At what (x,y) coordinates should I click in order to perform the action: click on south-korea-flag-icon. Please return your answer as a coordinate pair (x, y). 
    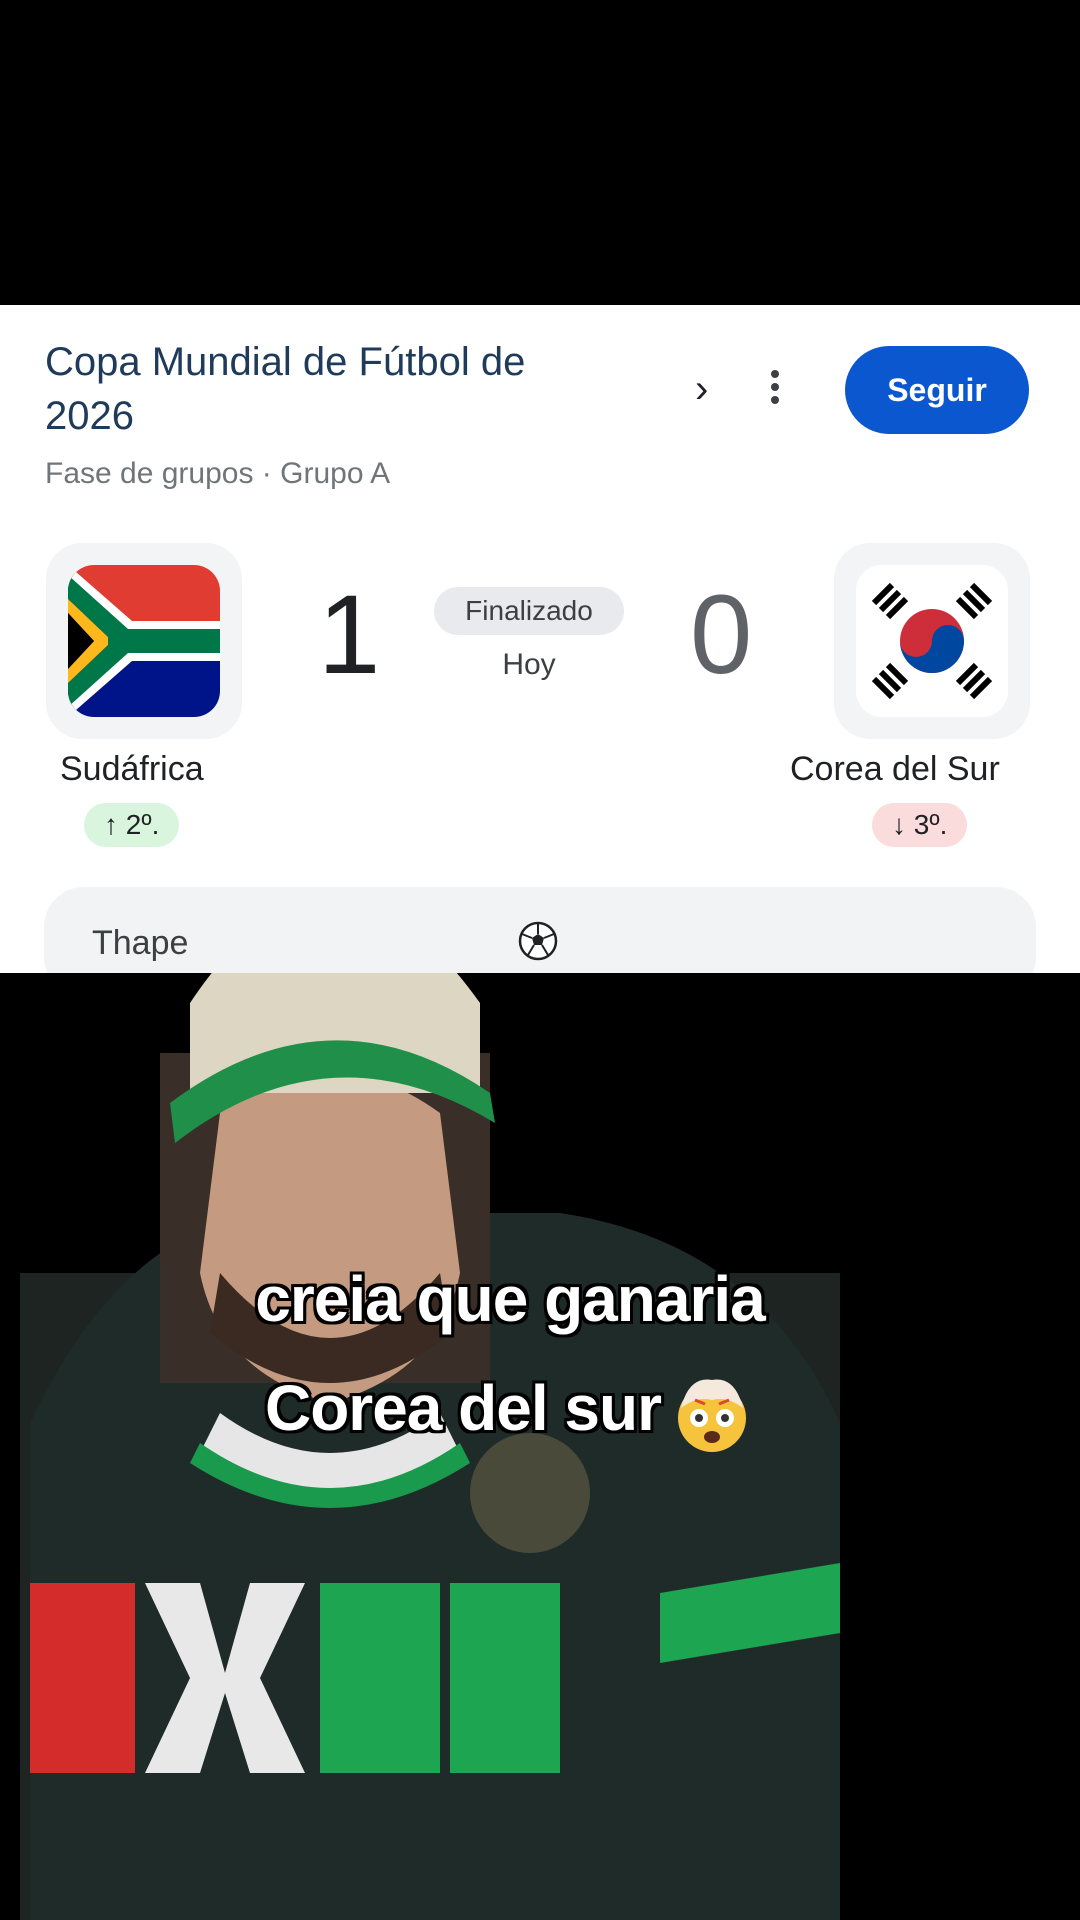
    Looking at the image, I should click on (932, 641).